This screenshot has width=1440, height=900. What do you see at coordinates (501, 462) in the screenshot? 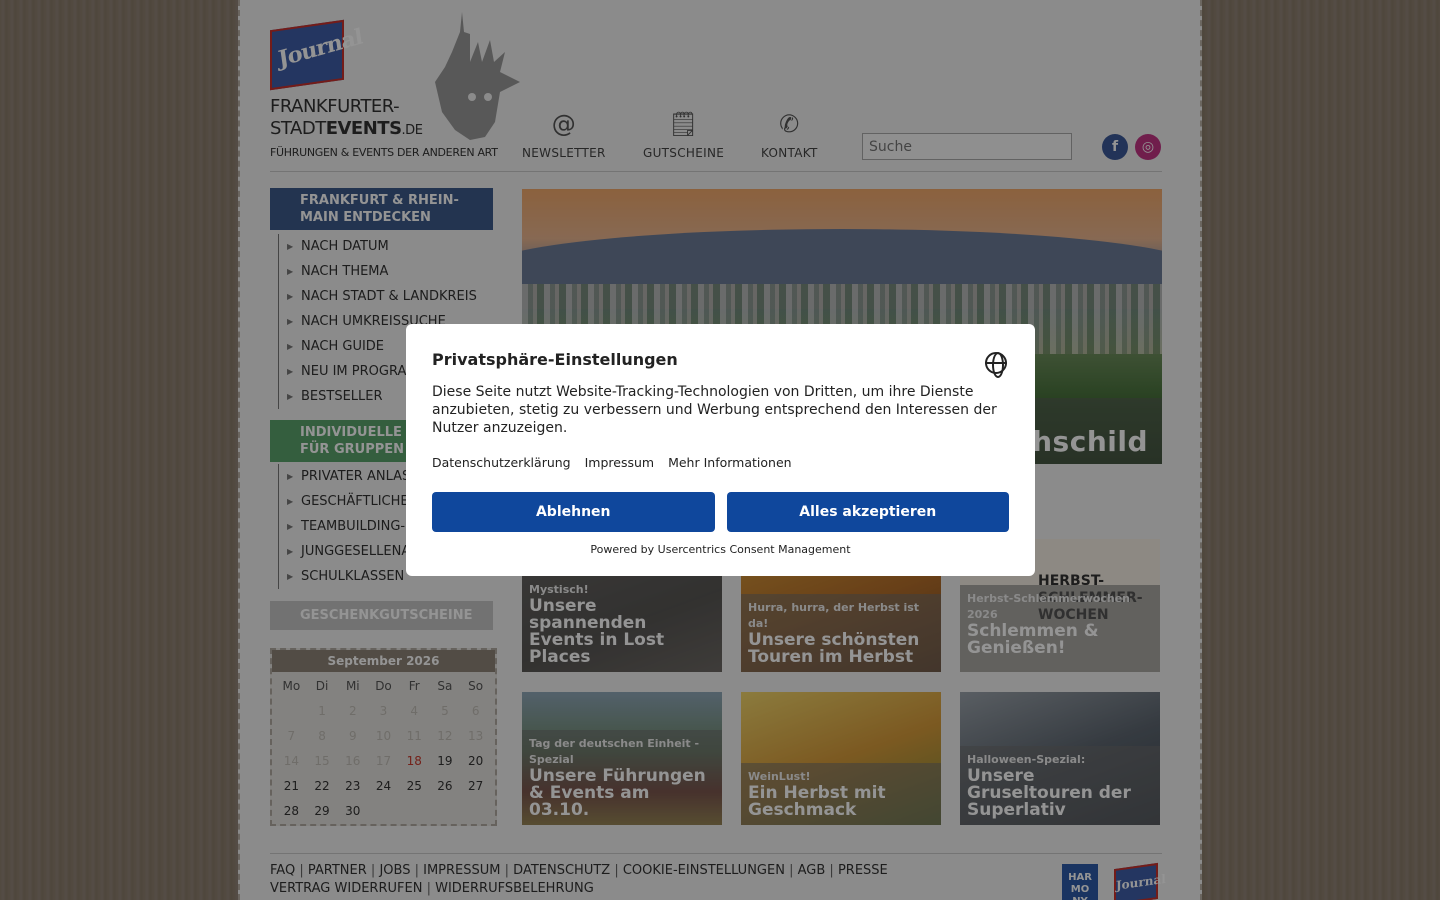
I see `consent-link-datenschutz: Datenschutzerklärung` at bounding box center [501, 462].